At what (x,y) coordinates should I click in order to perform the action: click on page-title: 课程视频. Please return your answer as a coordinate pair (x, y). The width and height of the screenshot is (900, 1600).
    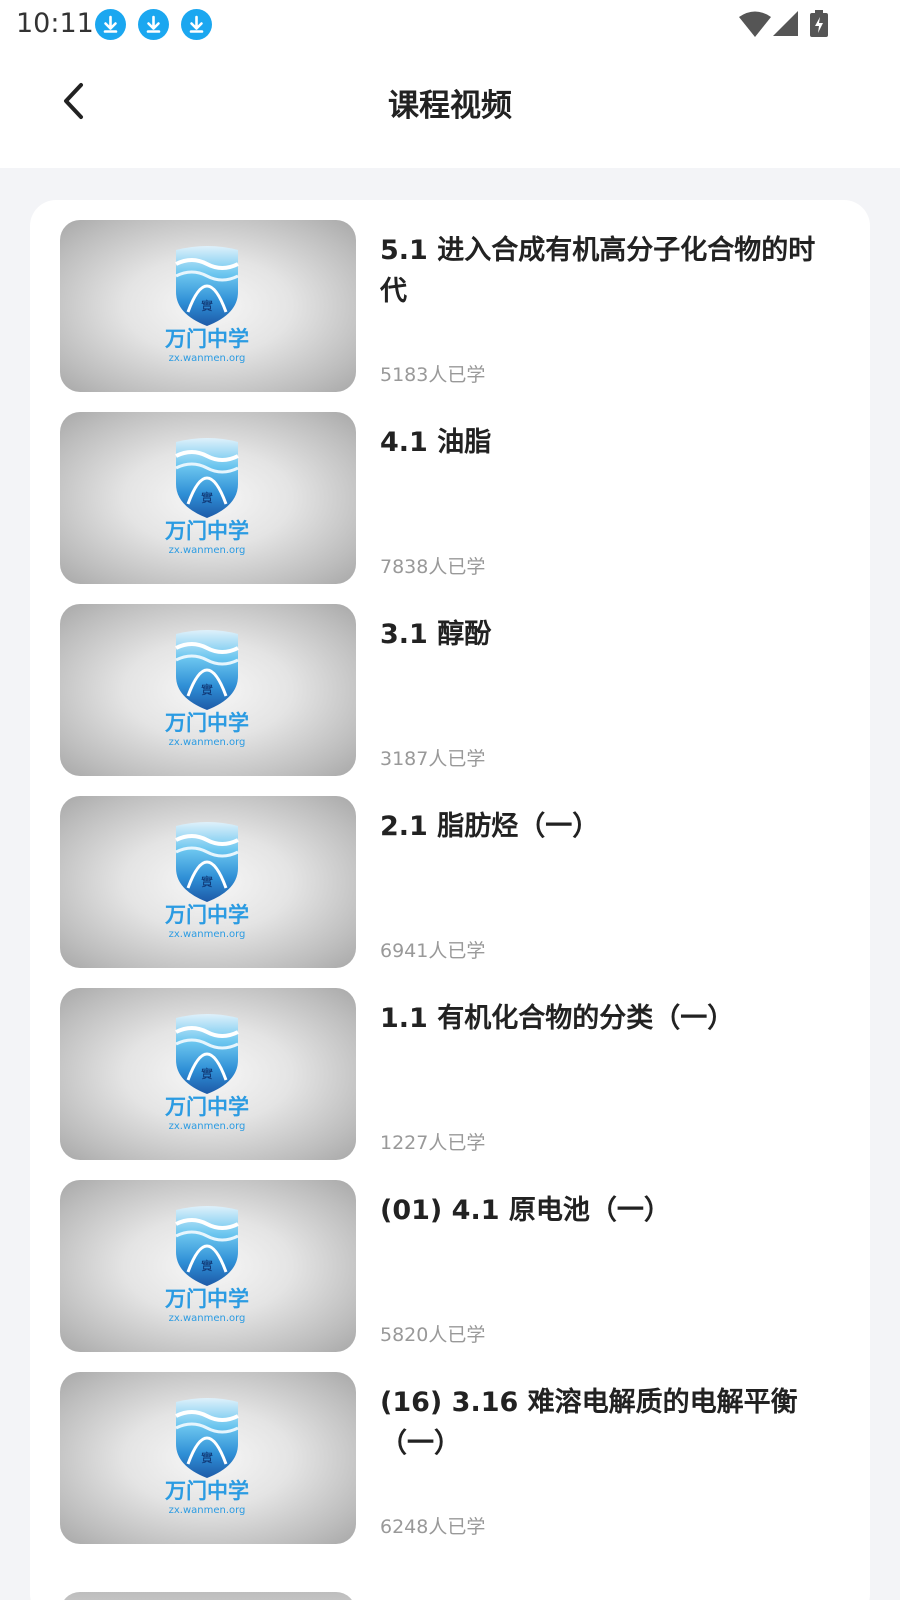
    Looking at the image, I should click on (450, 106).